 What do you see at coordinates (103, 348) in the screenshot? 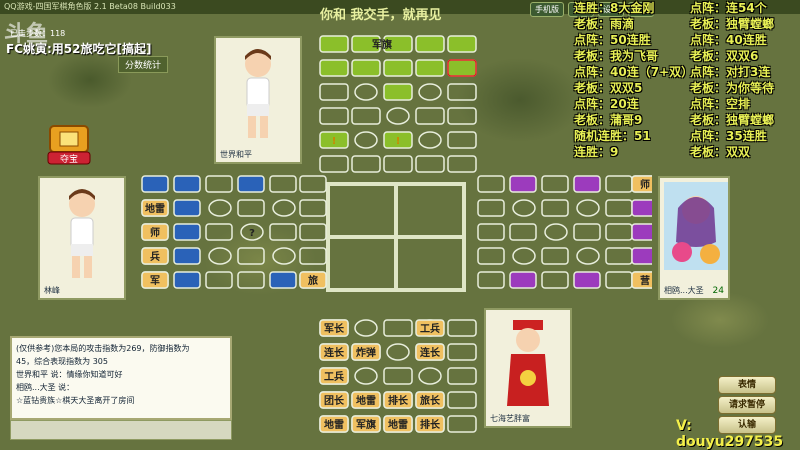
I see `chat-line: (仅供参考)您本局的攻击指数为269，防御指数为` at bounding box center [103, 348].